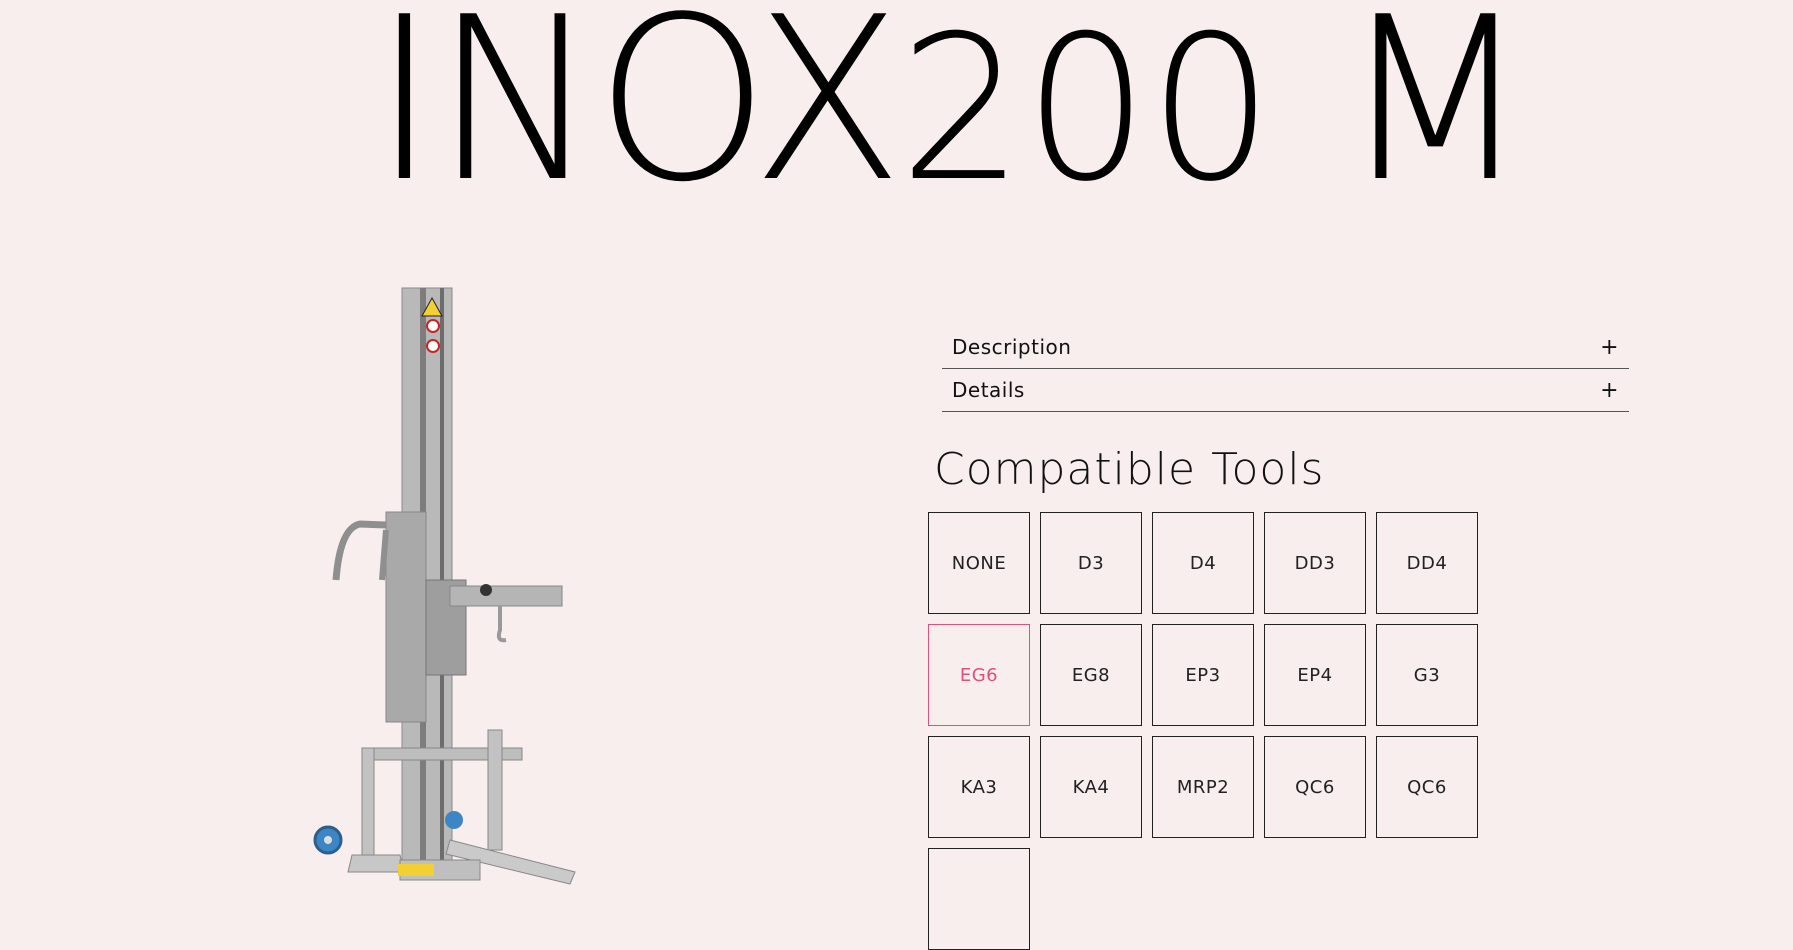 The image size is (1793, 950). I want to click on tool-option-g3: G3, so click(1427, 675).